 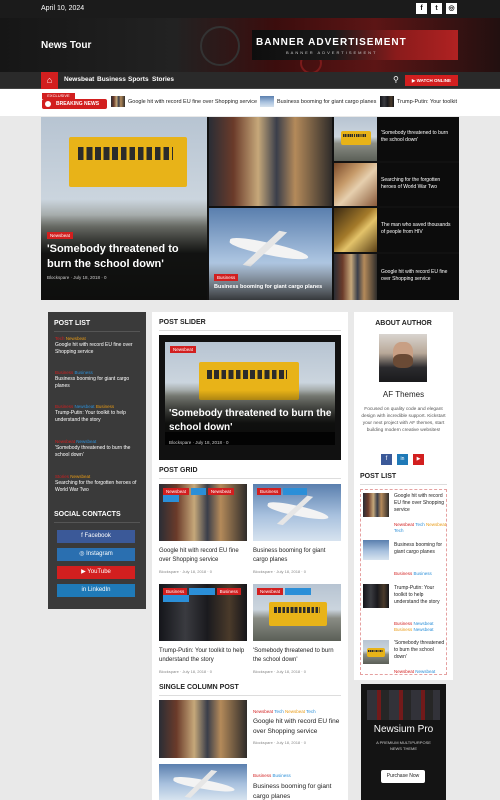 I want to click on grid-post-image: Newsbeat Tech Newsbeat Tech, so click(x=203, y=512).